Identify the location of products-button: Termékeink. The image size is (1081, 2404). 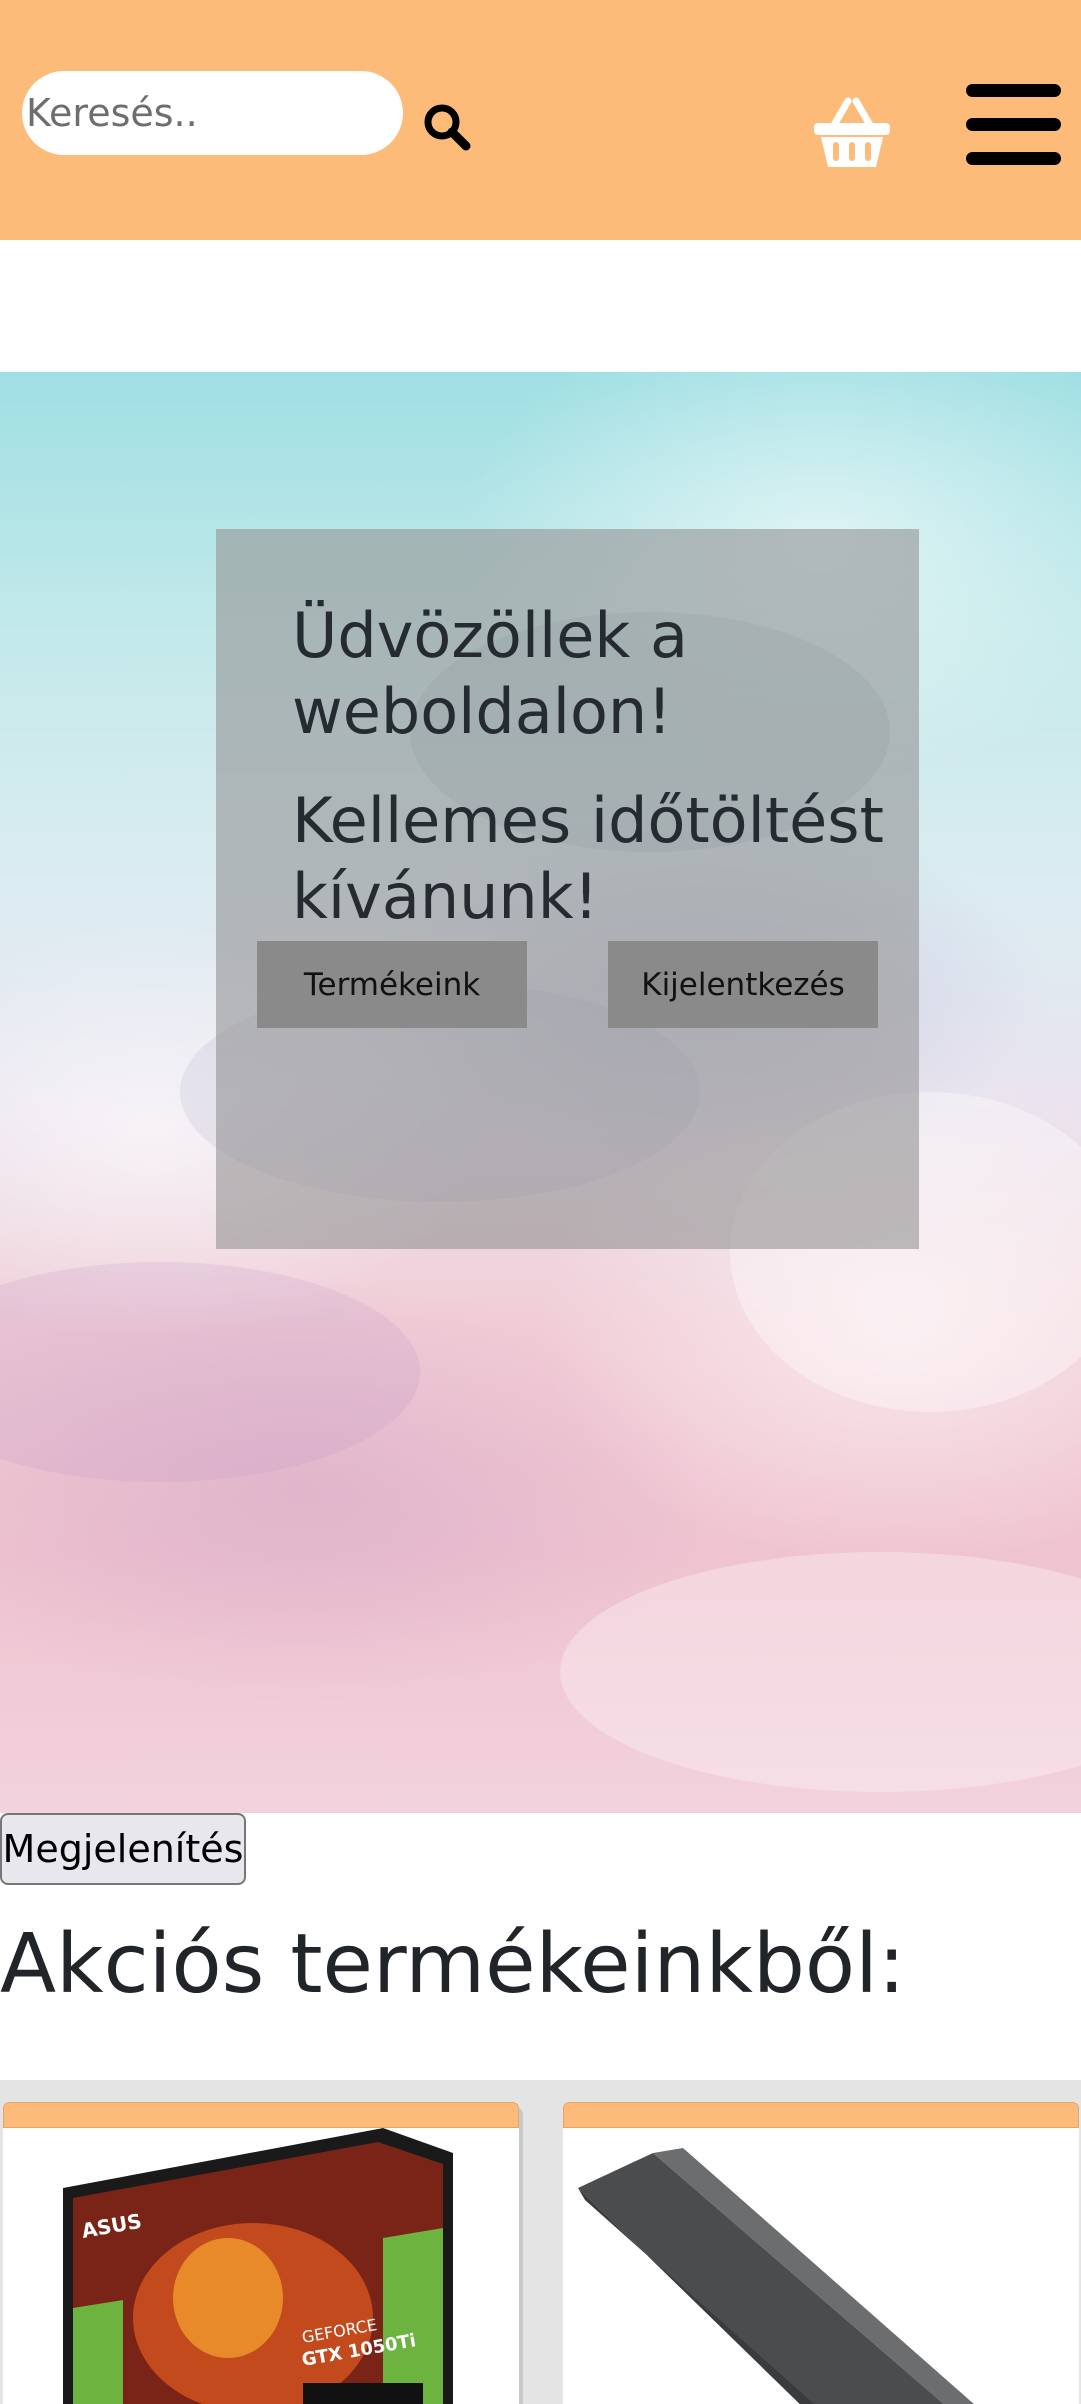
(392, 984).